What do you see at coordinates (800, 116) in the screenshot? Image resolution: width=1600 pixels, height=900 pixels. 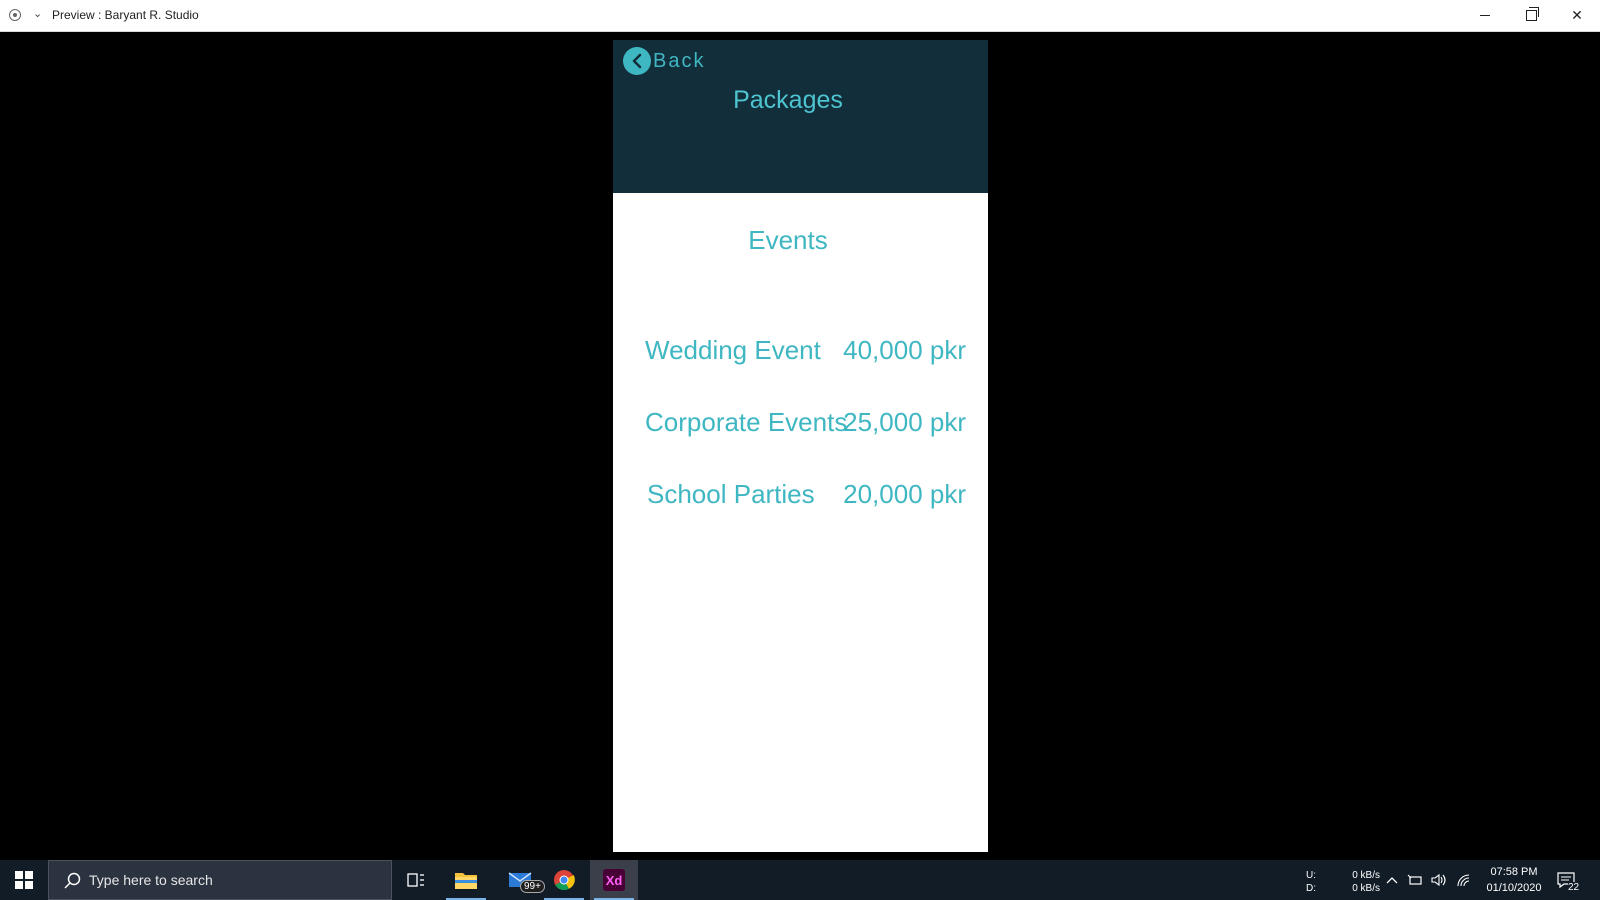 I see `app-header: Back Packages` at bounding box center [800, 116].